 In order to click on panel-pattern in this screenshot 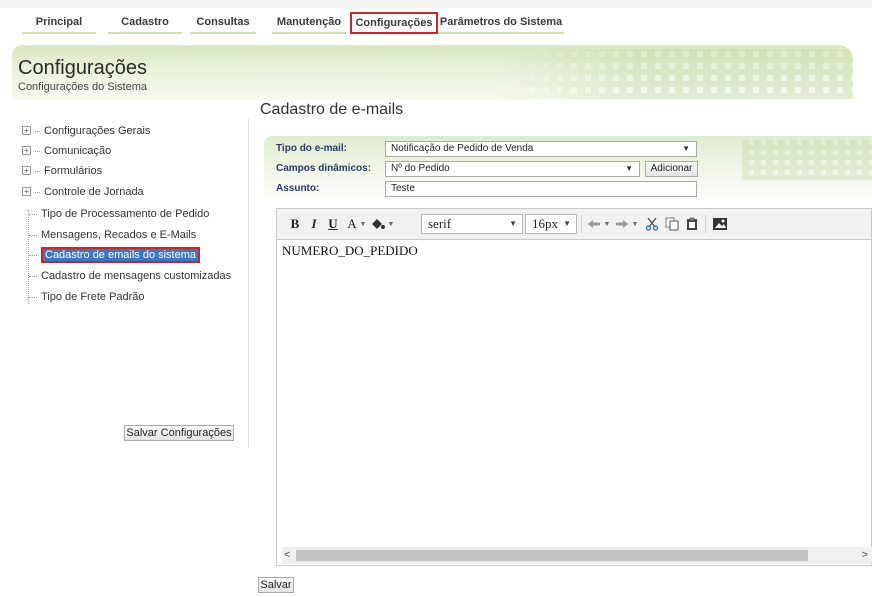, I will do `click(807, 160)`.